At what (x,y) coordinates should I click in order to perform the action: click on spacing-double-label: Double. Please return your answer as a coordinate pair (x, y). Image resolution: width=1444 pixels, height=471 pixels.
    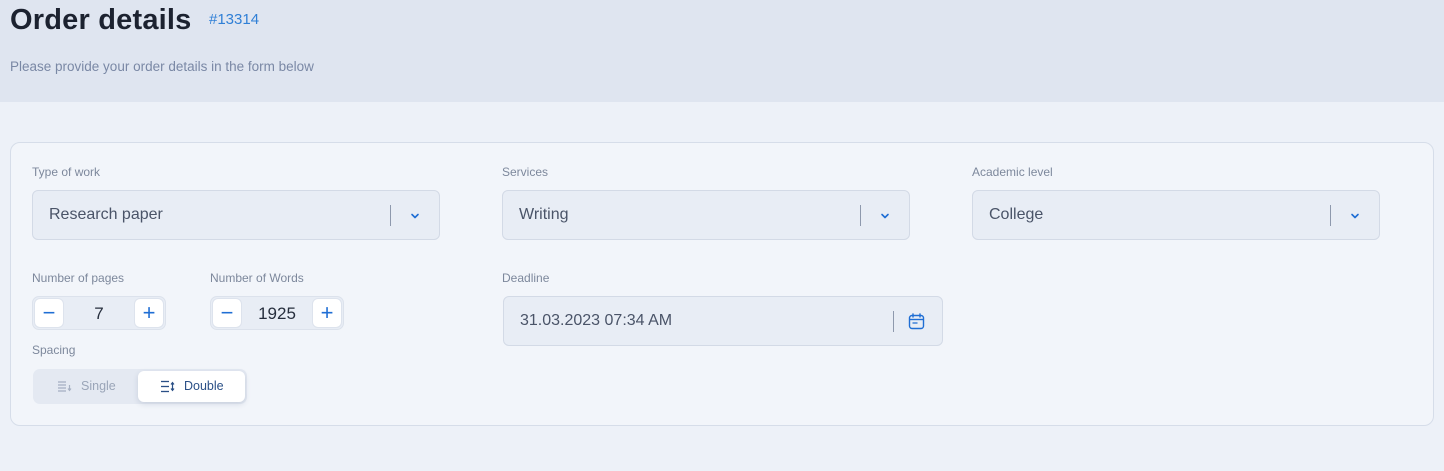
    Looking at the image, I should click on (204, 386).